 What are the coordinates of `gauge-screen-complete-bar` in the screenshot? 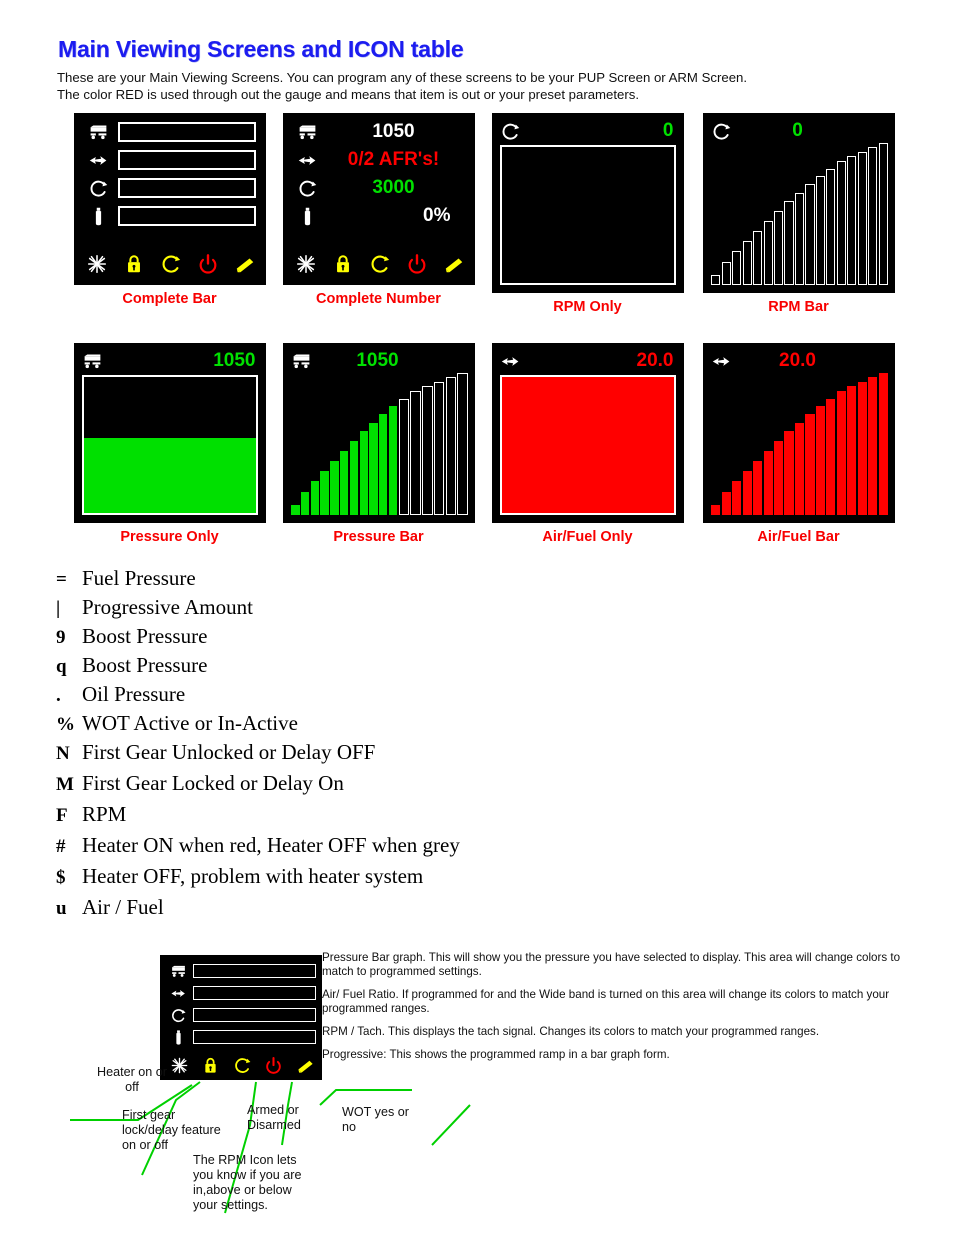 It's located at (169, 199).